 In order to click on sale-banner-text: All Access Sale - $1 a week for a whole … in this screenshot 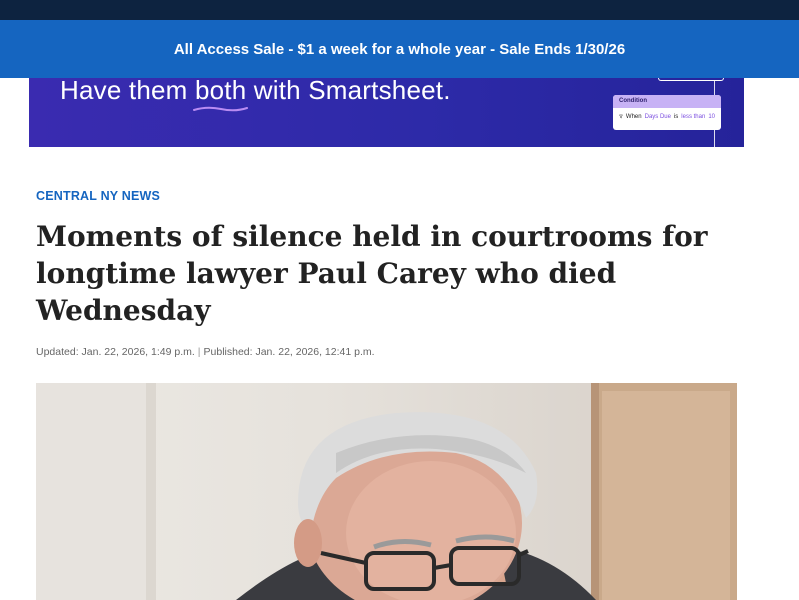, I will do `click(399, 49)`.